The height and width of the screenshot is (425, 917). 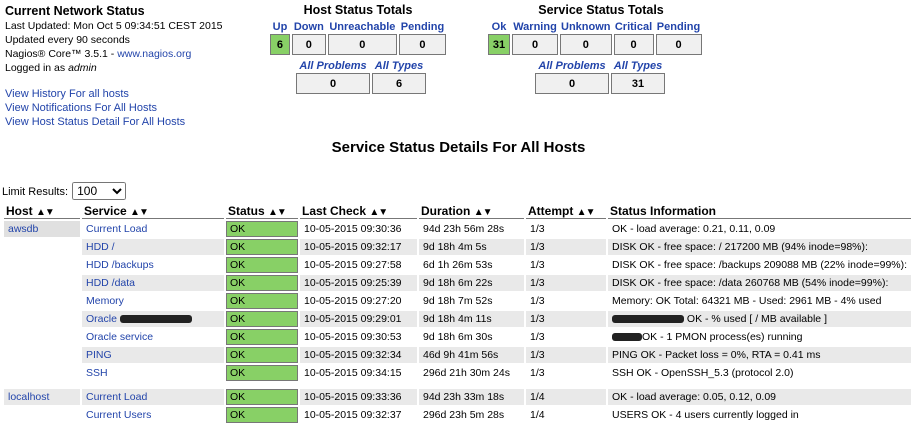 I want to click on nagios-link: www.nagios.org, so click(x=154, y=54).